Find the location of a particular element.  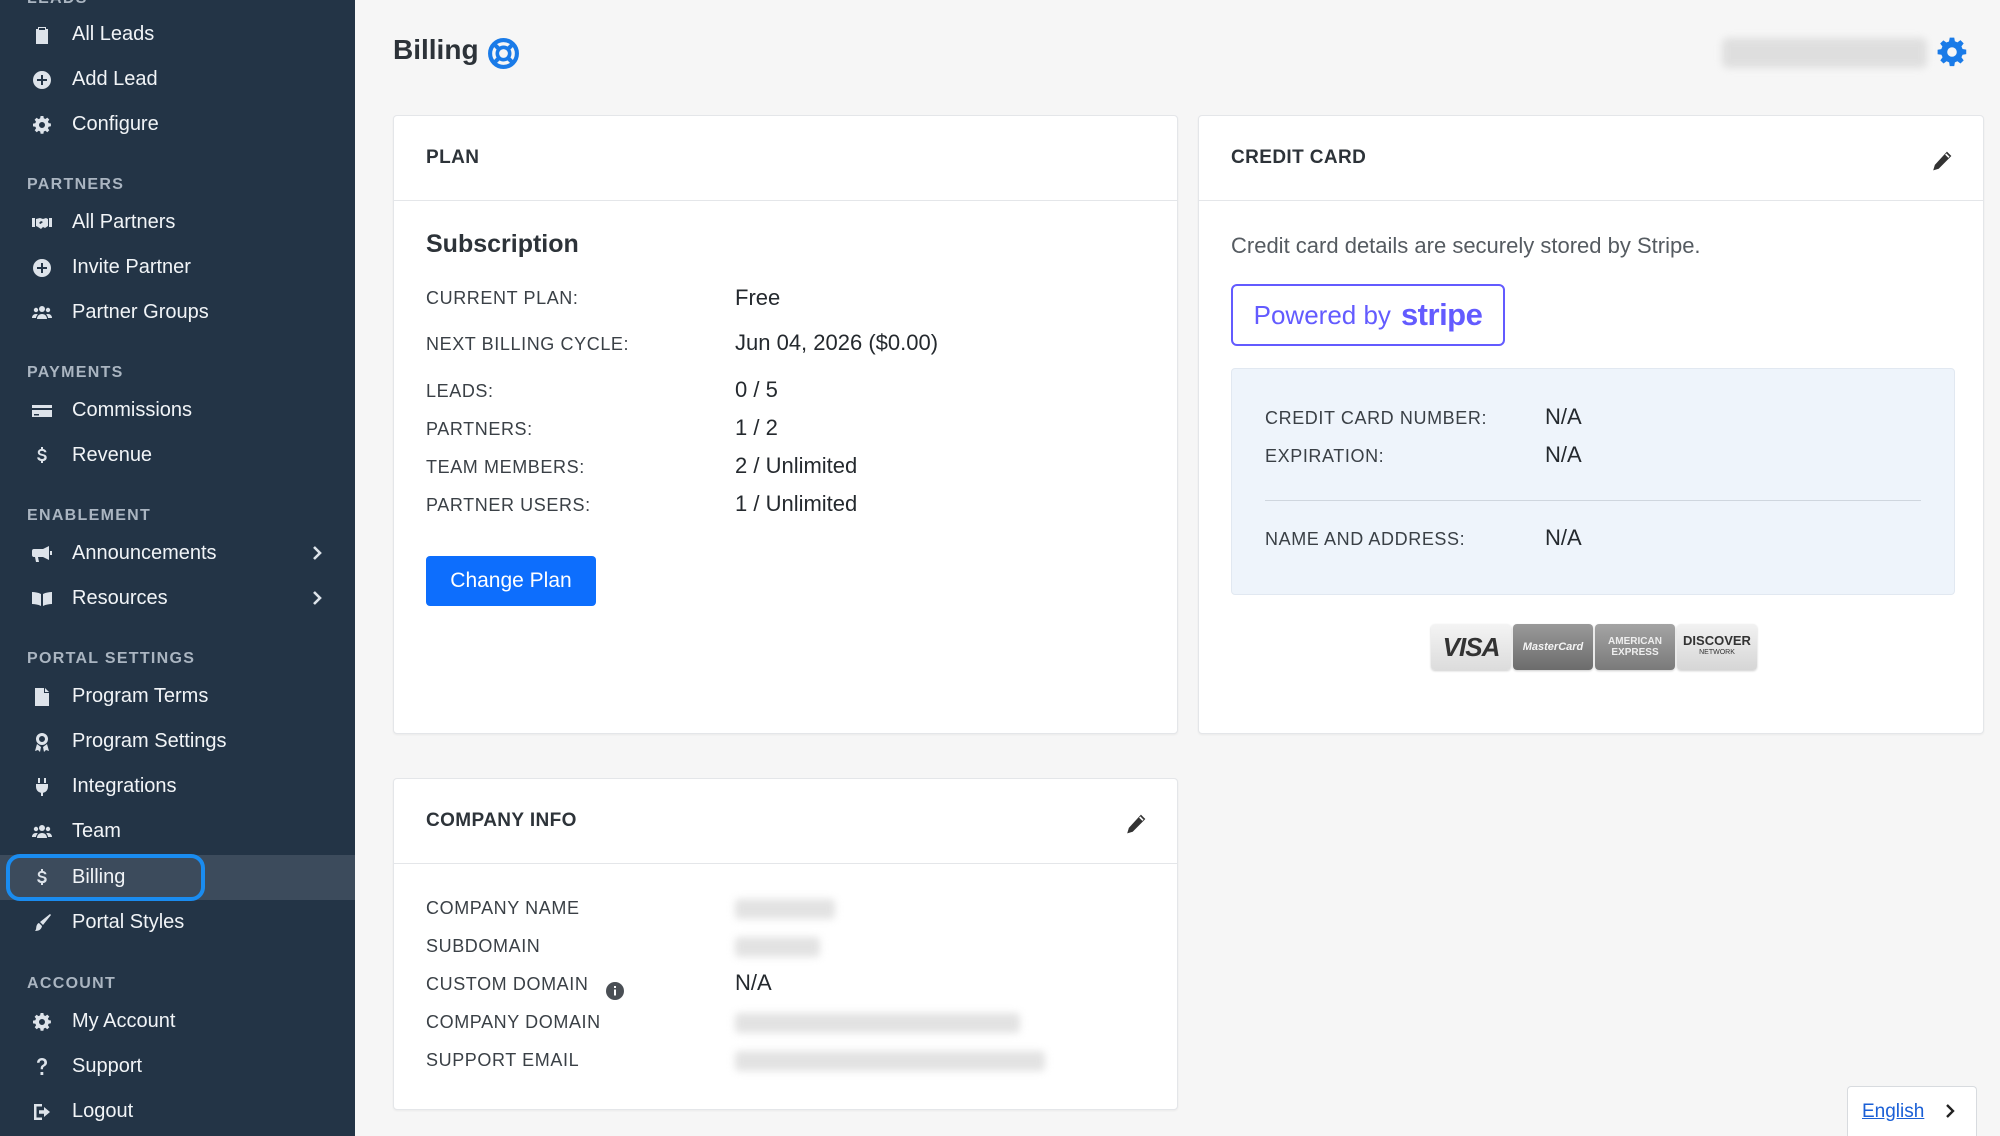

sidebar-item-label: Partner Groups is located at coordinates (140, 312).